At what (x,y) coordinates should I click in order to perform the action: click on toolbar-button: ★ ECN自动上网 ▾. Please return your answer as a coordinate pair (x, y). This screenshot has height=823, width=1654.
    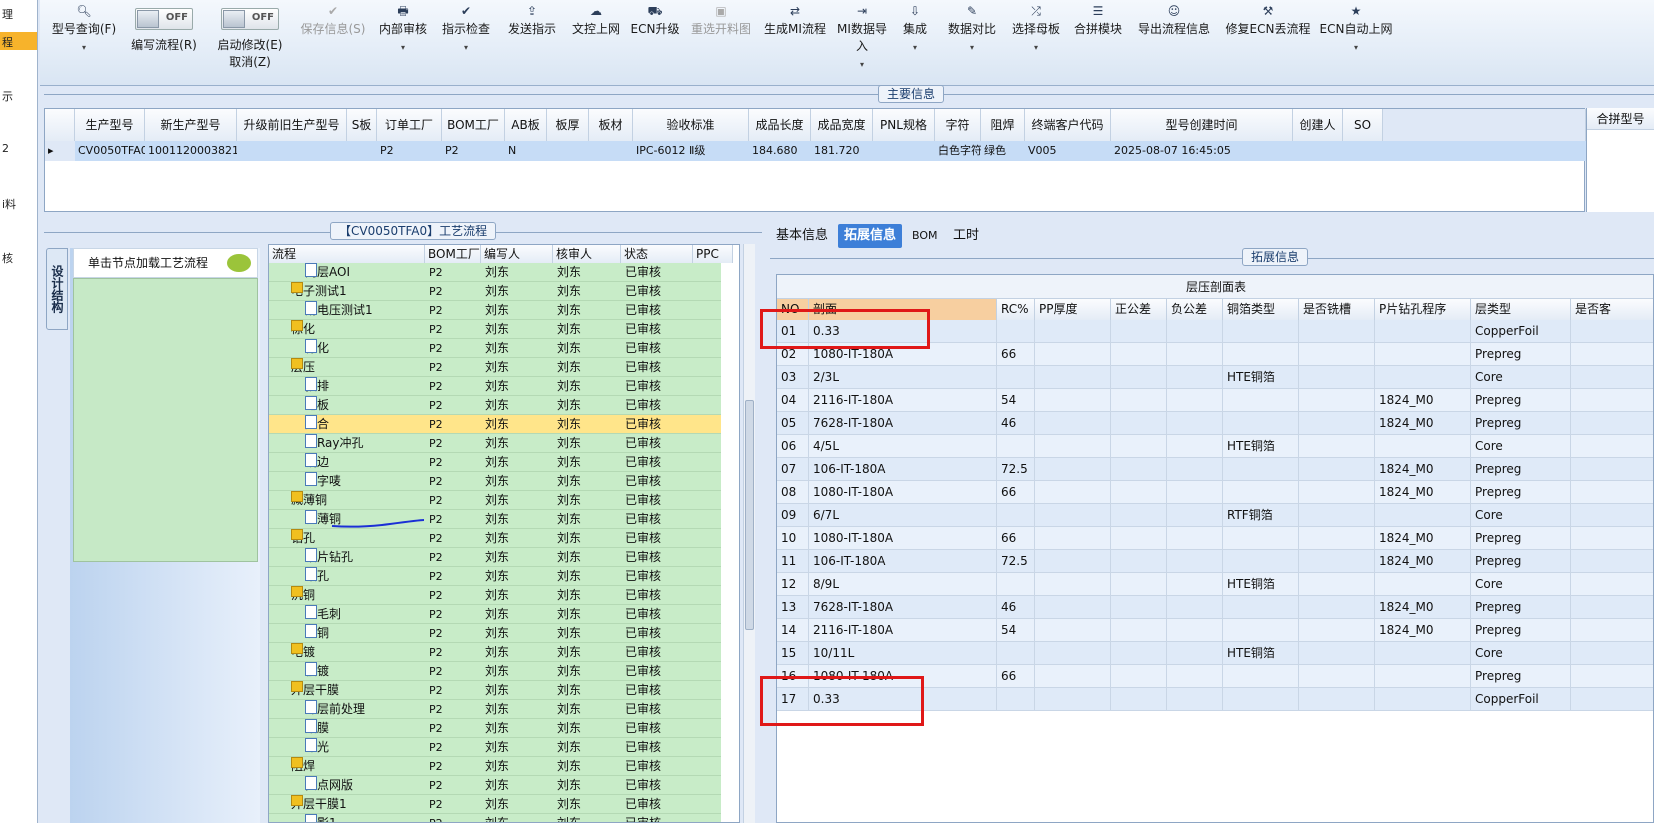
    Looking at the image, I should click on (1356, 33).